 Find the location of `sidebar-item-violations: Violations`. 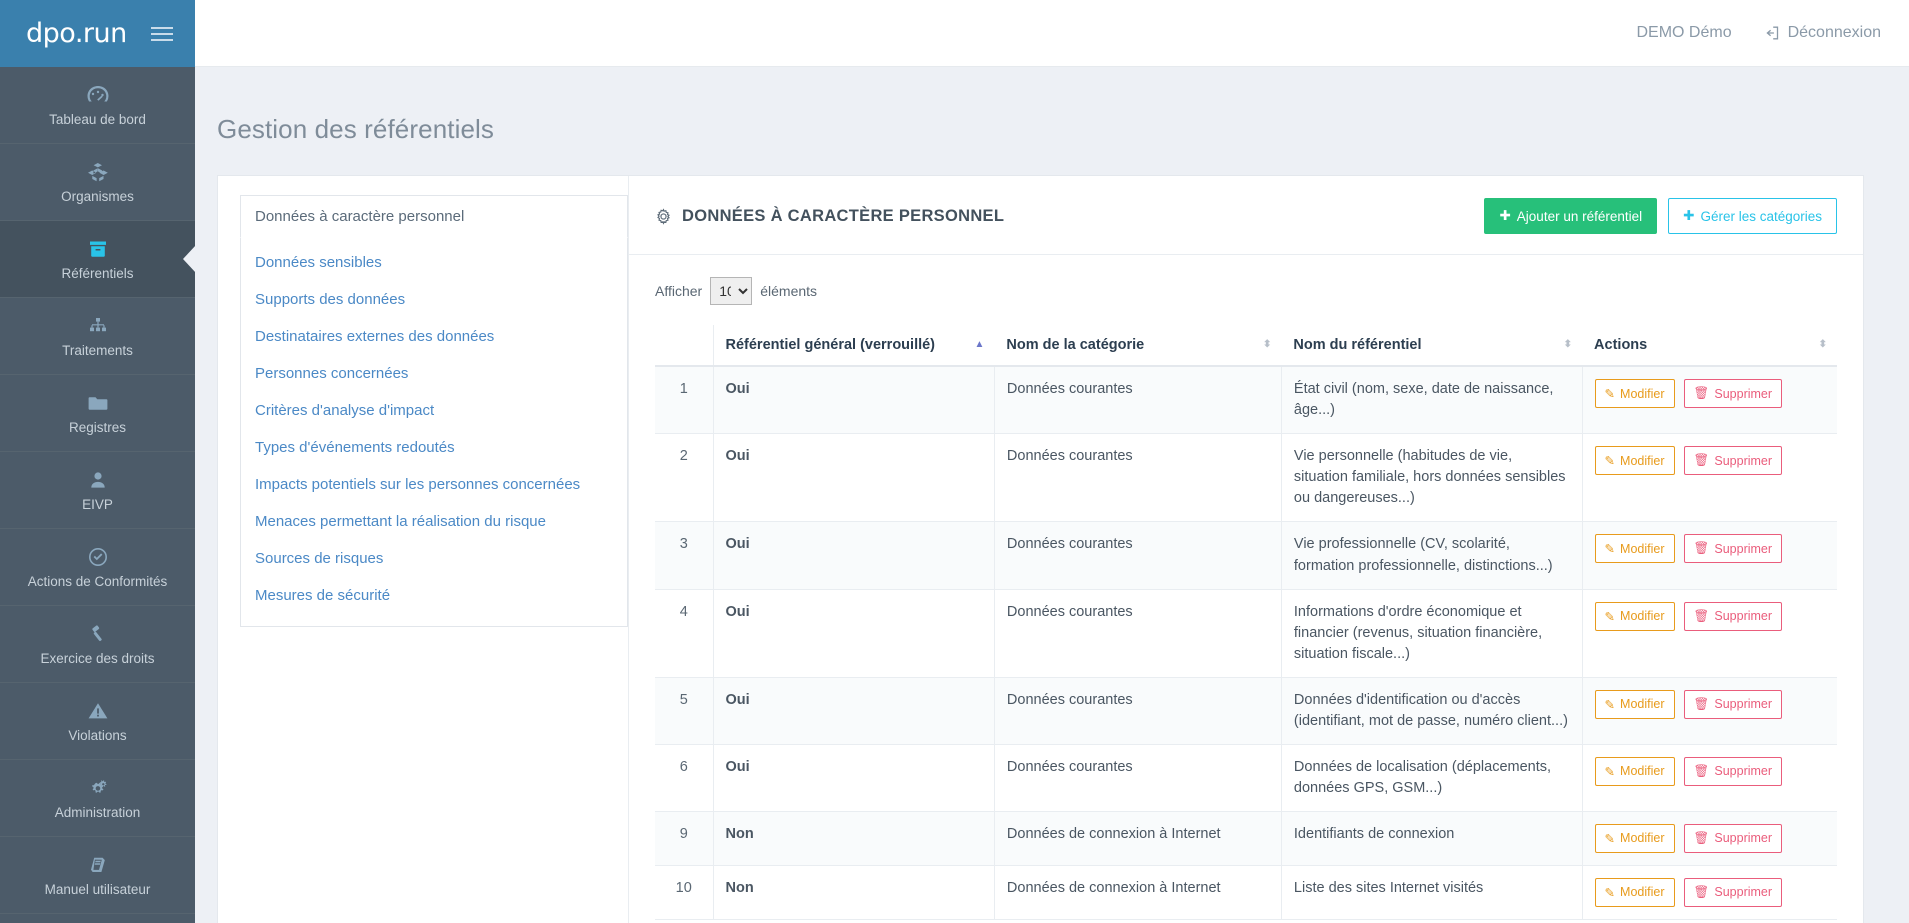

sidebar-item-violations: Violations is located at coordinates (97, 721).